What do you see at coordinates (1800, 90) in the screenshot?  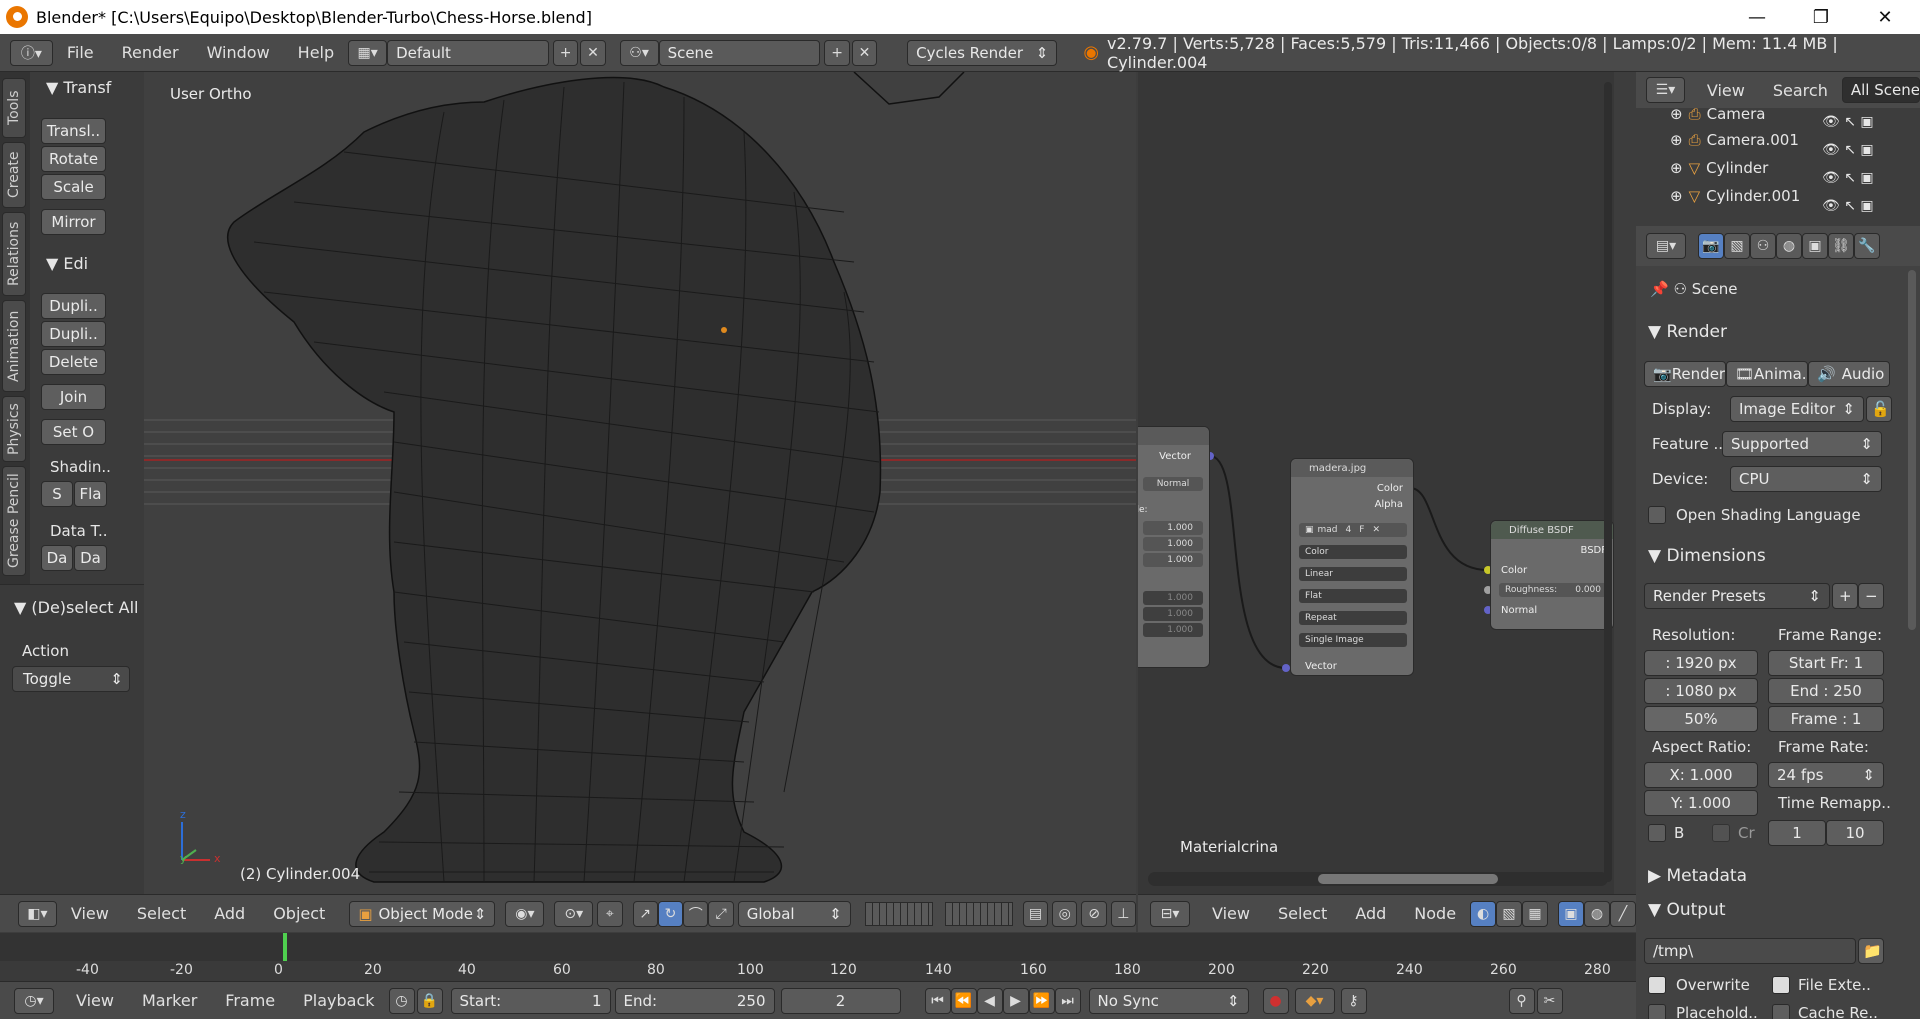 I see `outliner-menu-search: Search` at bounding box center [1800, 90].